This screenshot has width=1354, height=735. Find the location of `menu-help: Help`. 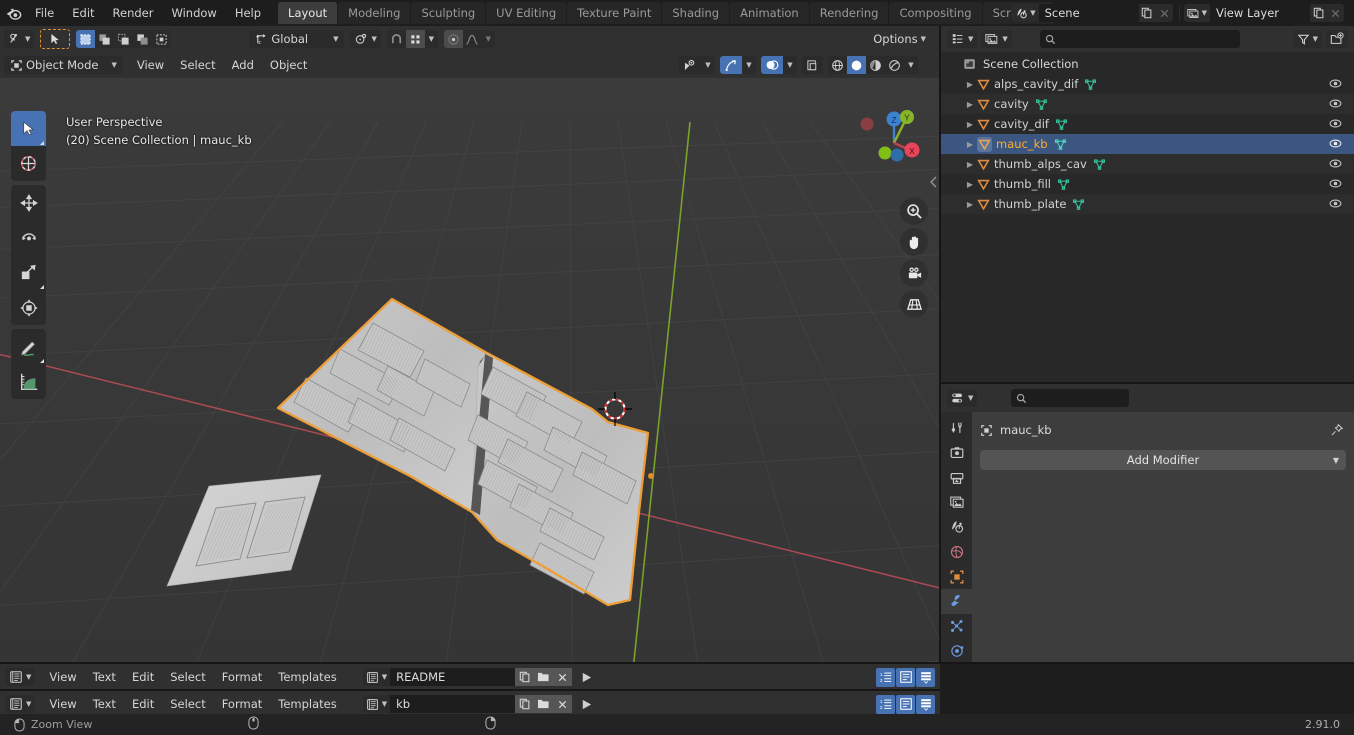

menu-help: Help is located at coordinates (248, 13).